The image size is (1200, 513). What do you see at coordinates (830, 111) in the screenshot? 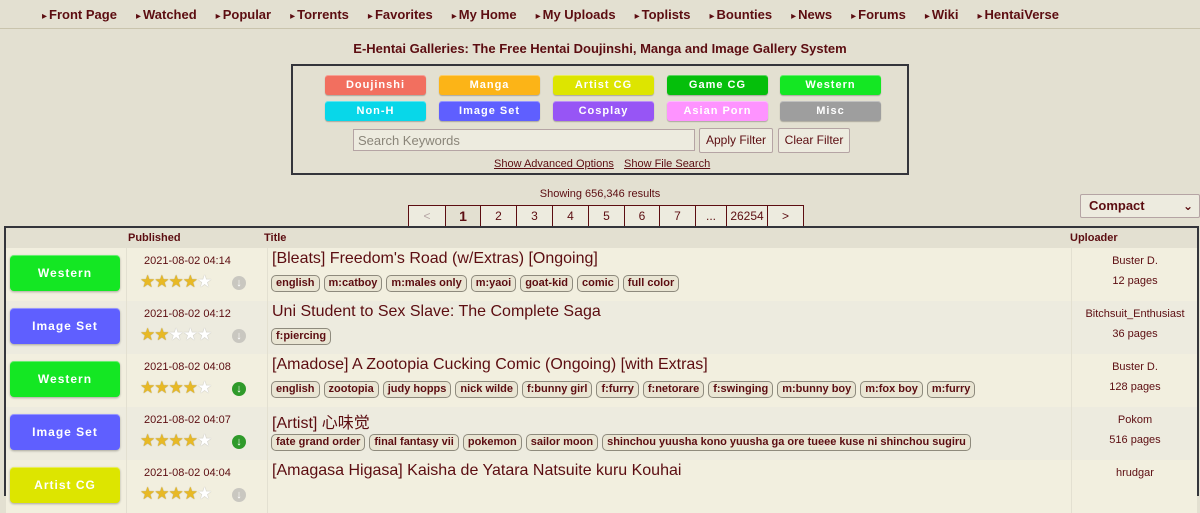
I see `category-misc-button: Misc` at bounding box center [830, 111].